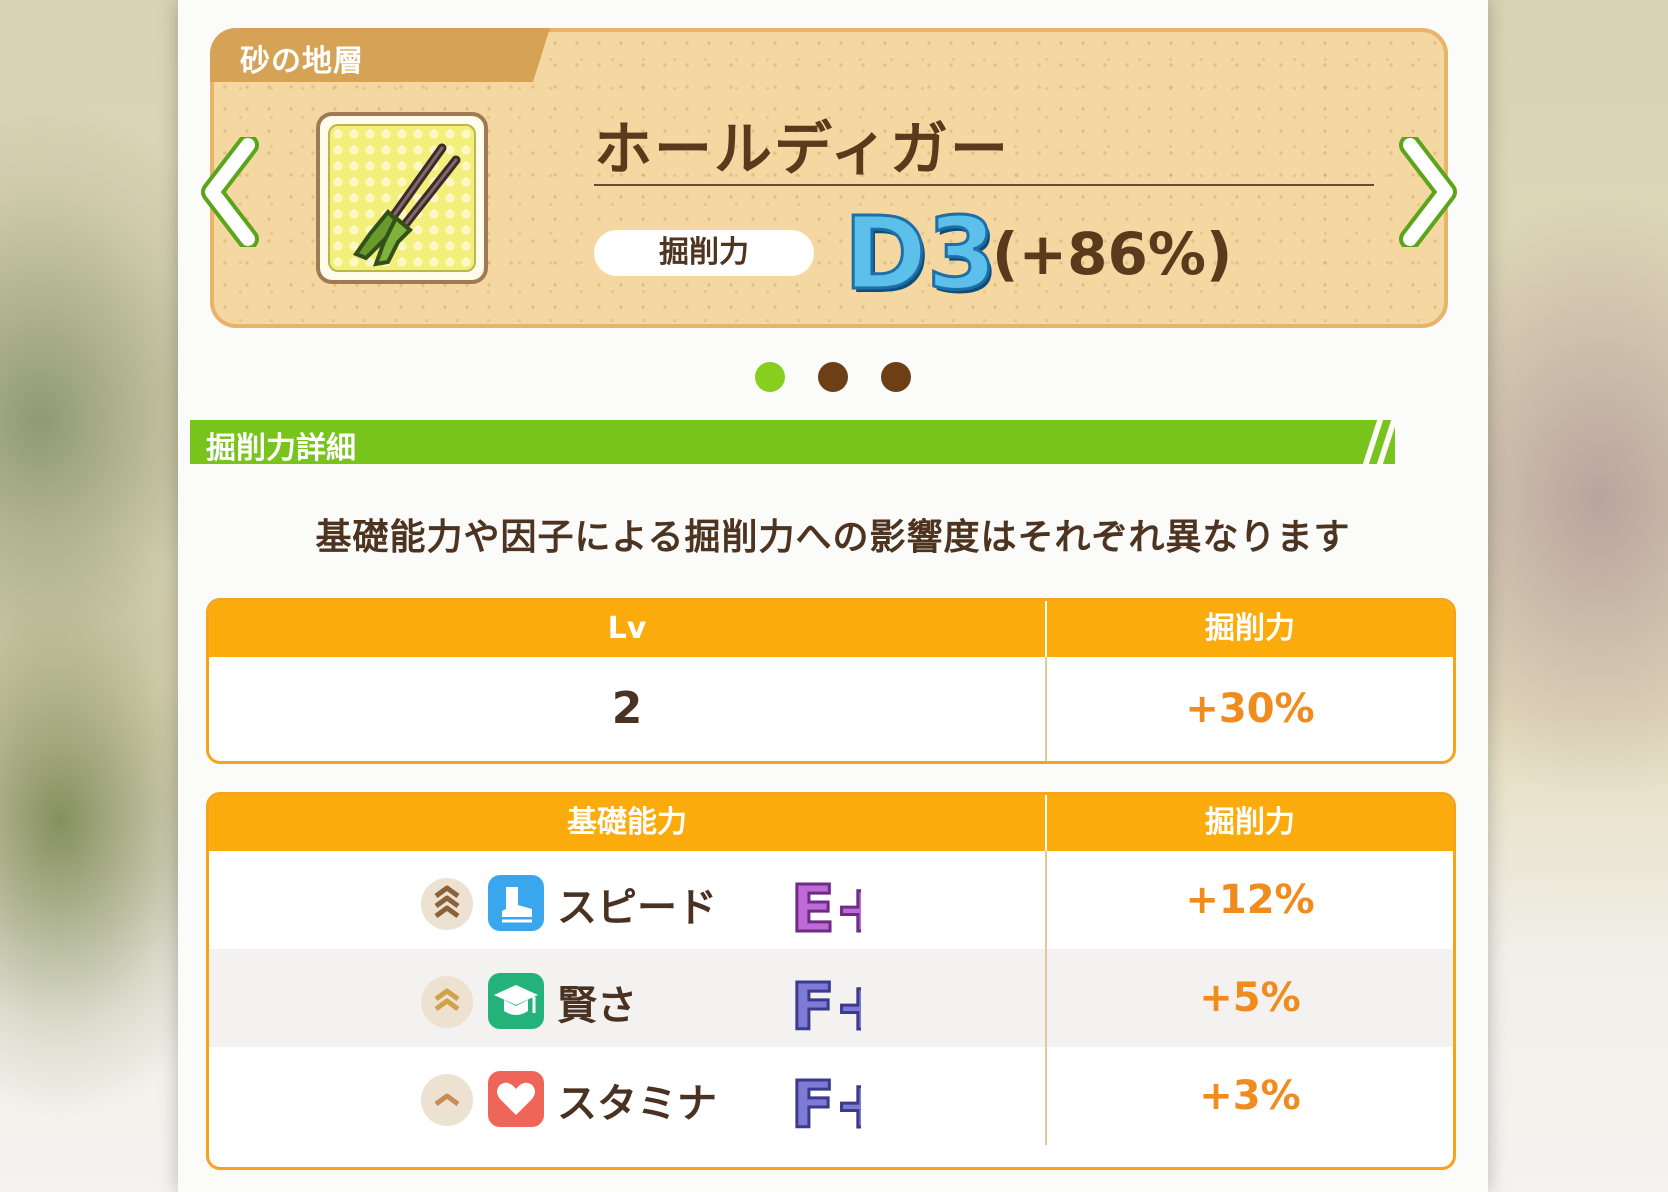  I want to click on table-row: スタミナ F+ +3%, so click(831, 1096).